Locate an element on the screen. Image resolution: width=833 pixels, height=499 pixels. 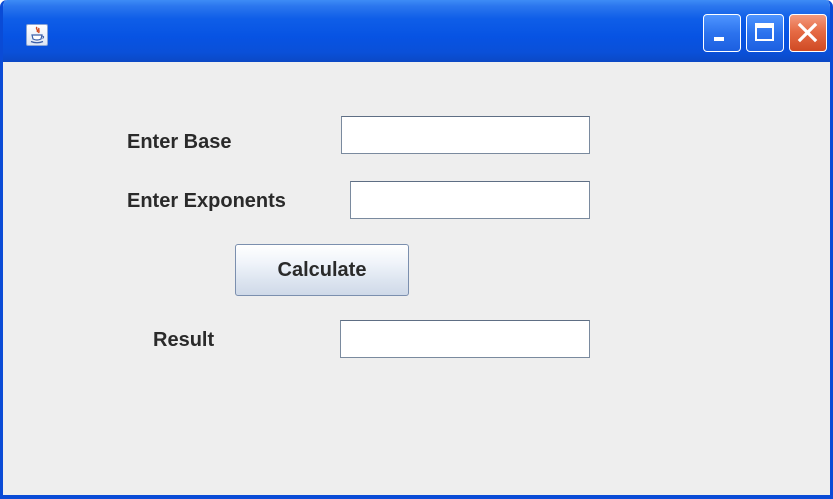
title-bar is located at coordinates (416, 31).